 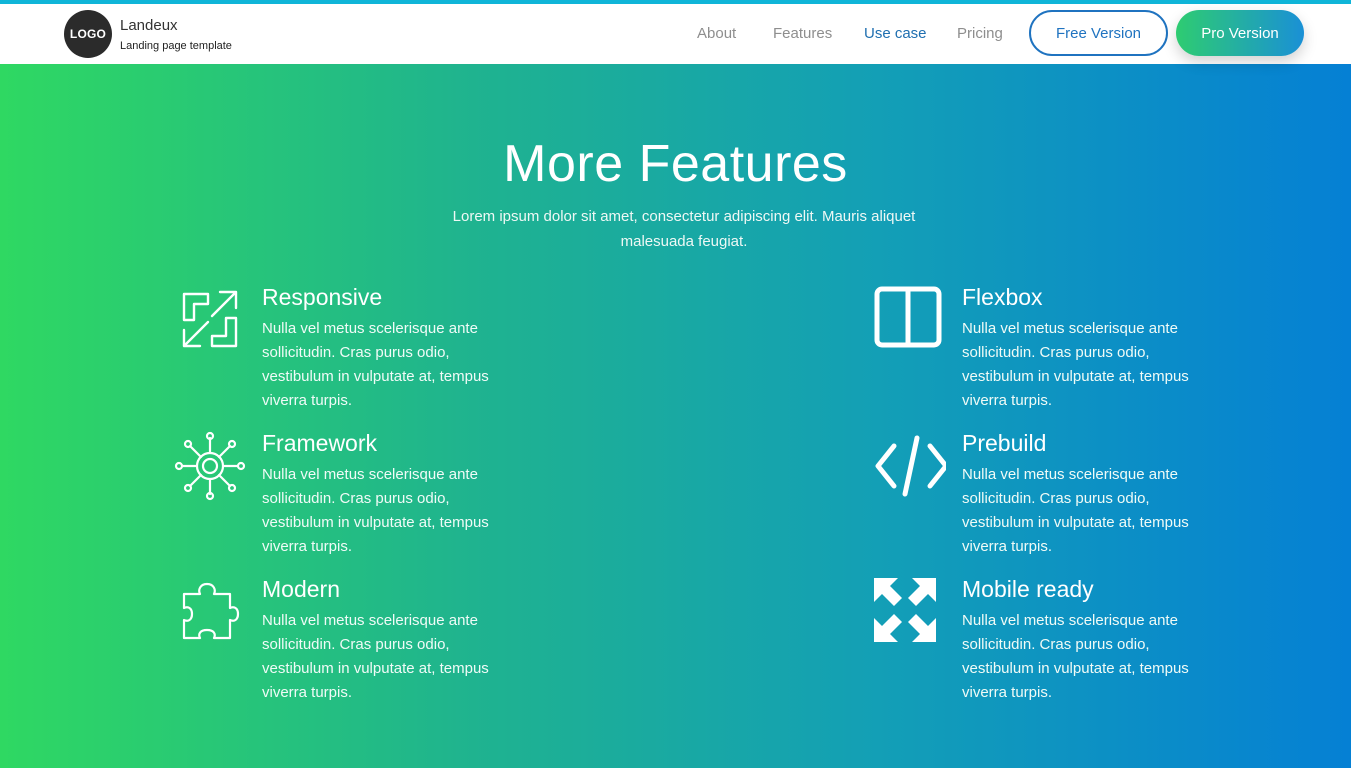 I want to click on feature-title: Prebuild, so click(x=1004, y=443).